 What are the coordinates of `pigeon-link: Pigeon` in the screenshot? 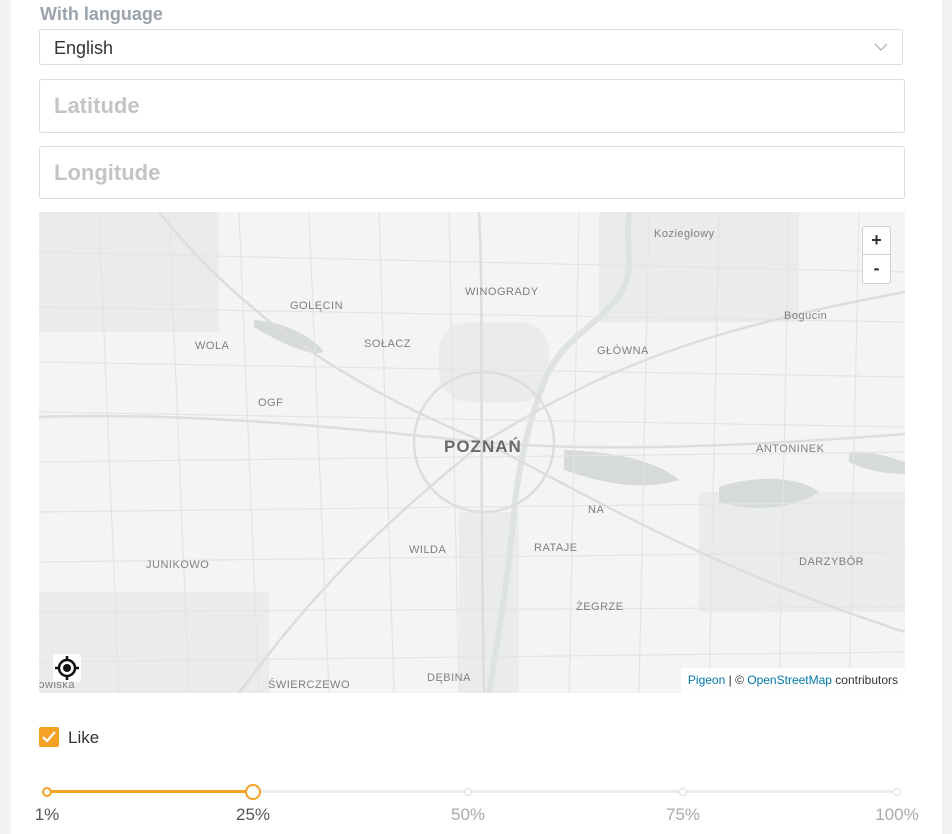 It's located at (706, 680).